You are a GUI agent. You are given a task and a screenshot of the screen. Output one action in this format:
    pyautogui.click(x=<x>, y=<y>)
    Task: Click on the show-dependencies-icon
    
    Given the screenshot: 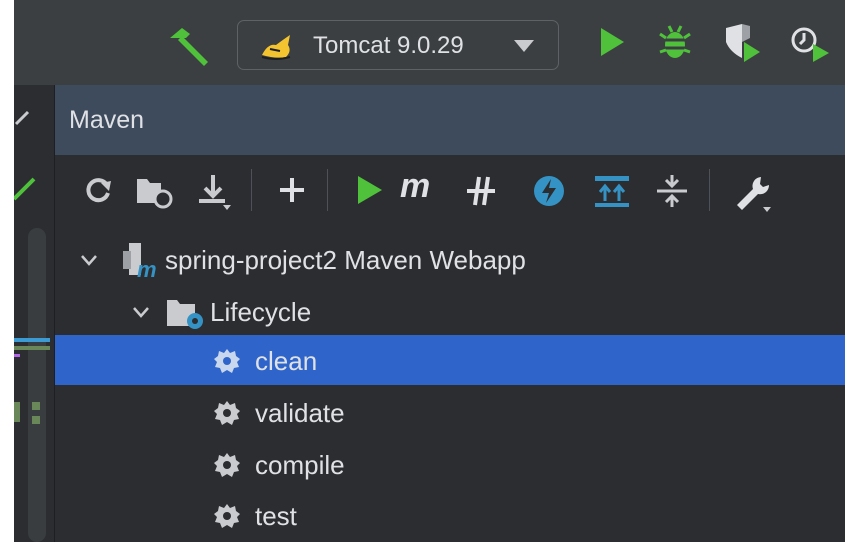 What is the action you would take?
    pyautogui.click(x=612, y=191)
    